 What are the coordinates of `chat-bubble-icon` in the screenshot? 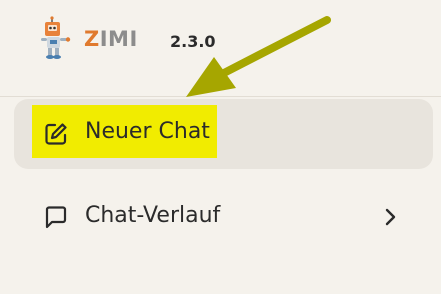 It's located at (56, 217).